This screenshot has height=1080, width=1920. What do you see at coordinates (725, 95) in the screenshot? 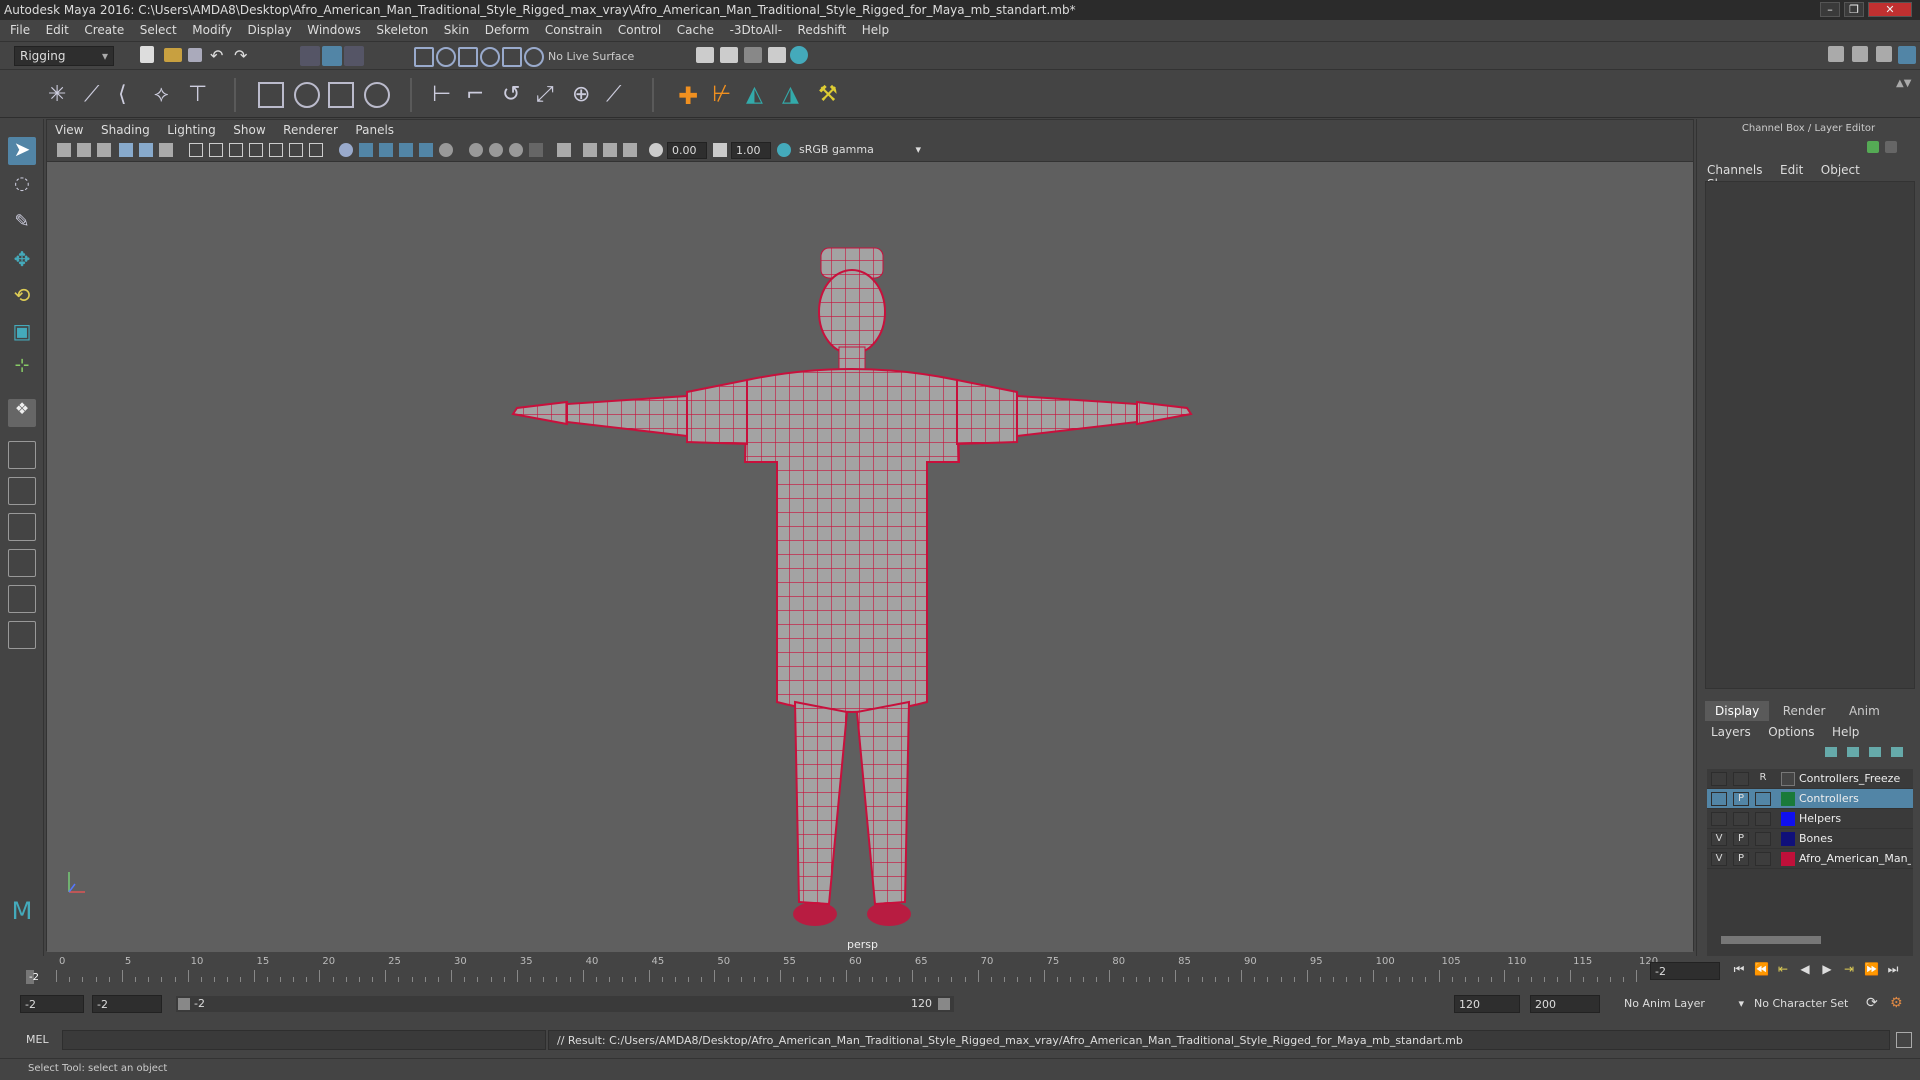
I see `cluster-icon: ⊬` at bounding box center [725, 95].